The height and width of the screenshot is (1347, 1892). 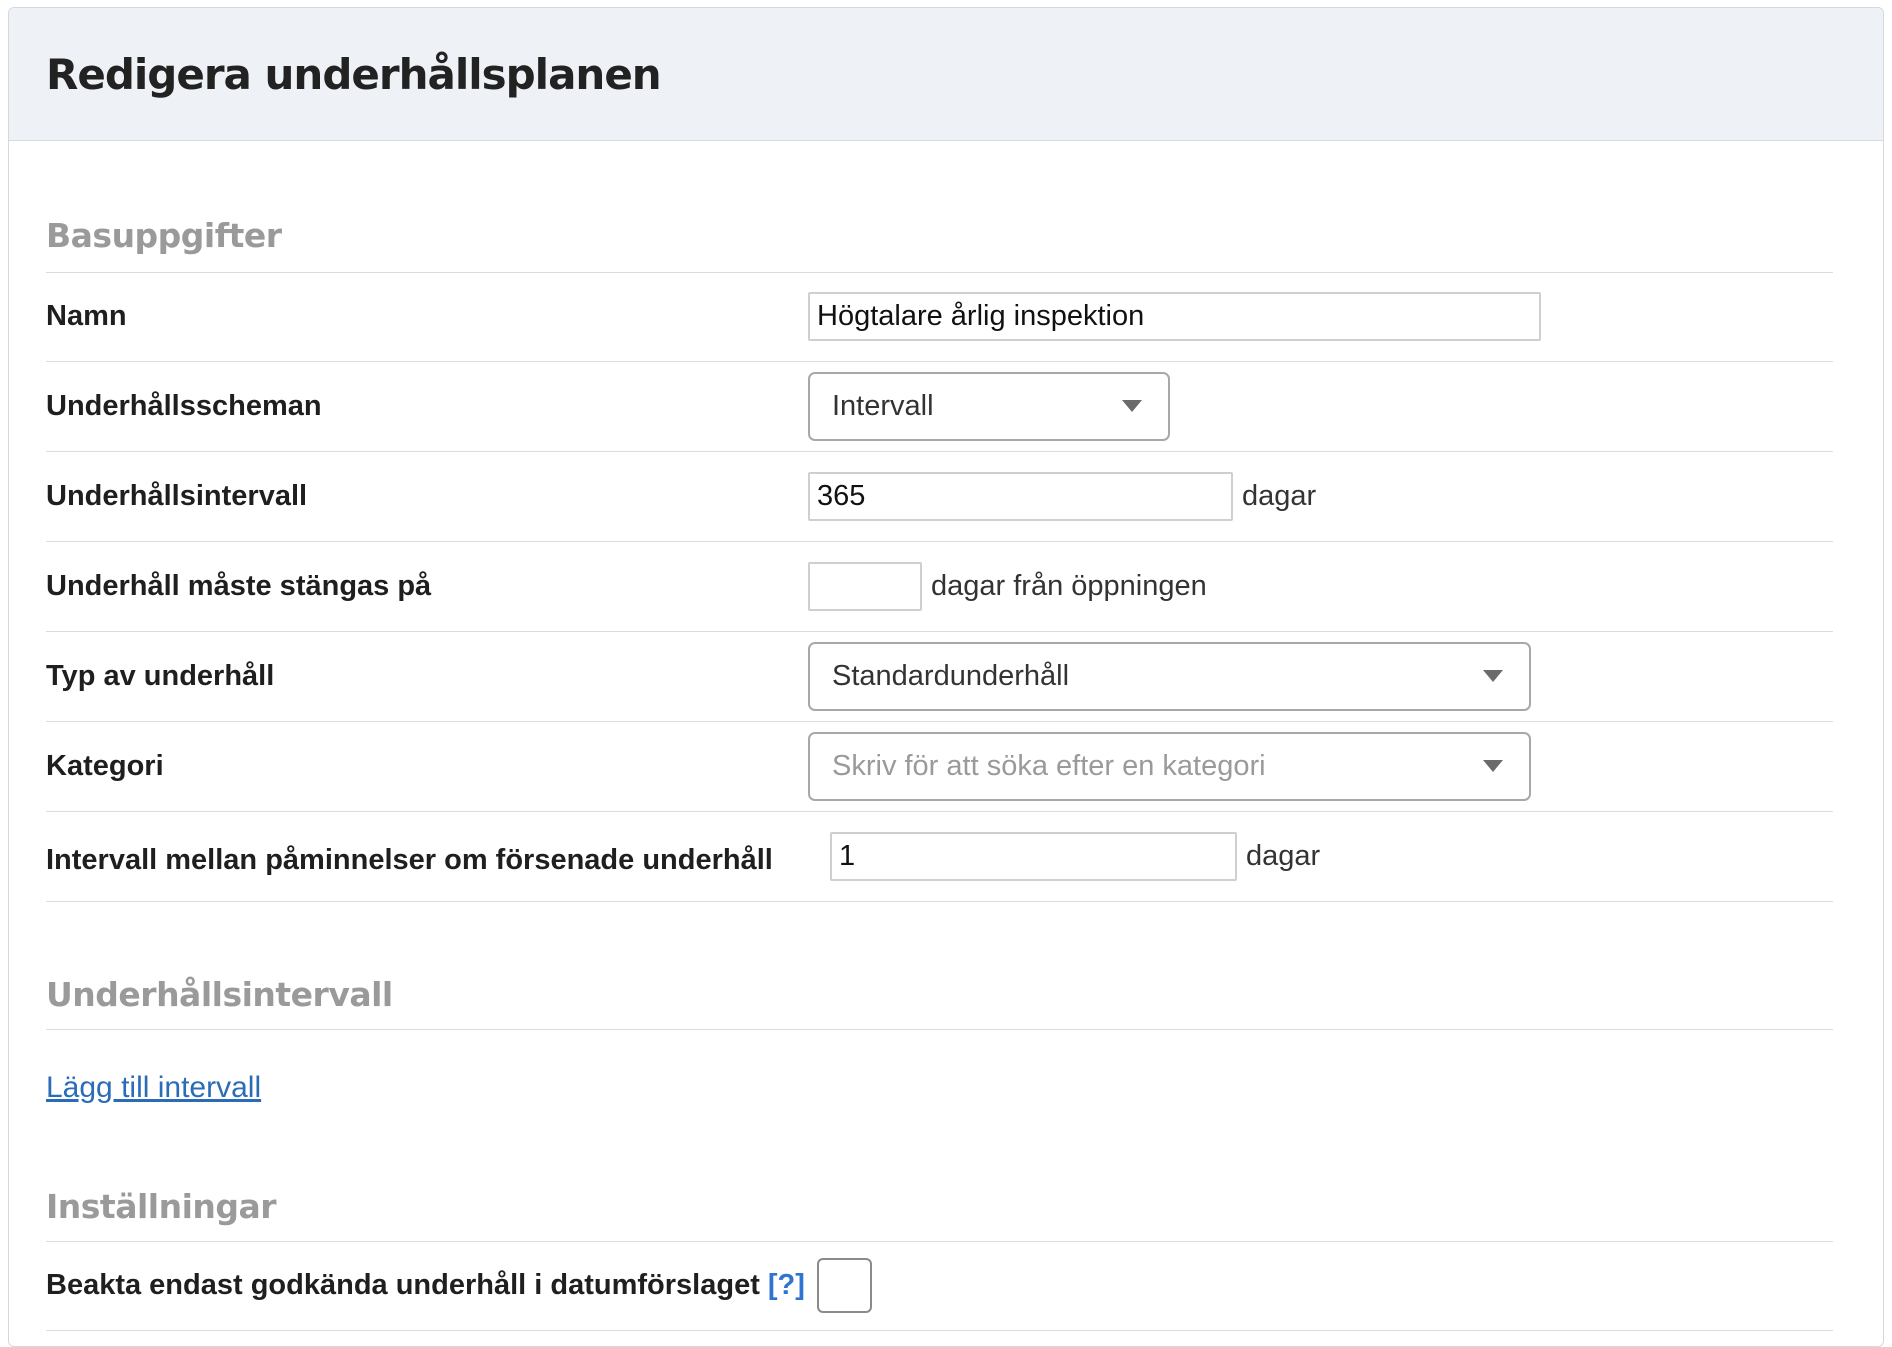 I want to click on form-row-interval: Underhållsintervall dagar, so click(x=939, y=497).